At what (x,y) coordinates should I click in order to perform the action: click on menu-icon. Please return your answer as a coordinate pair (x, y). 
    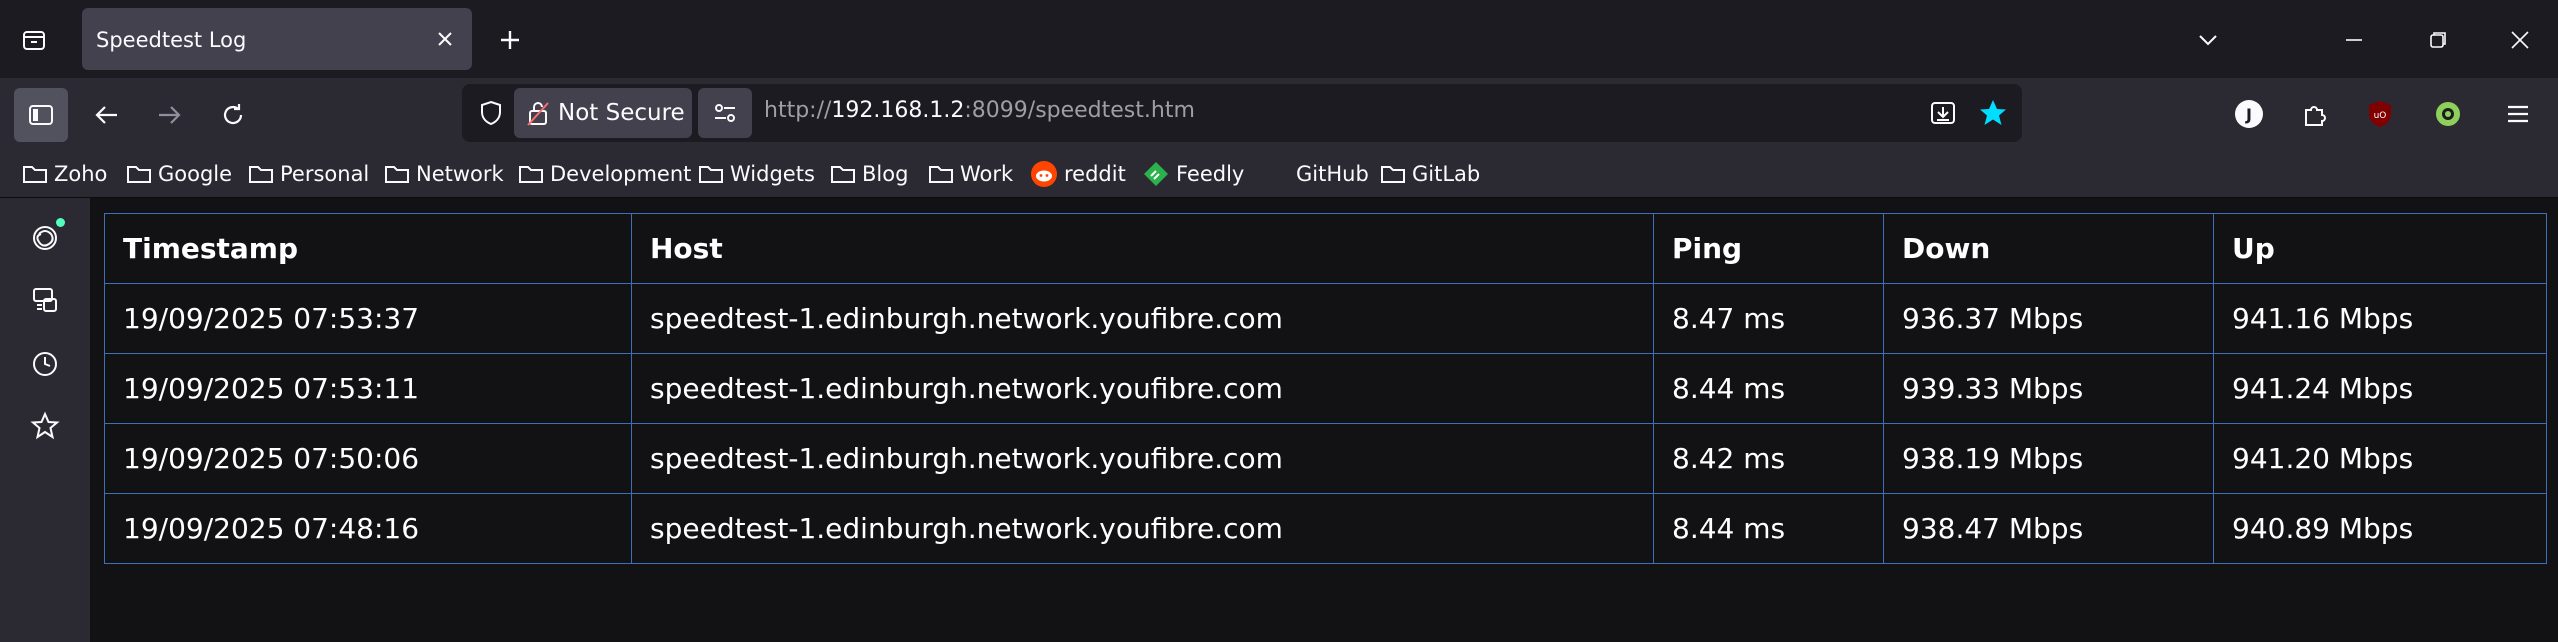
    Looking at the image, I should click on (2518, 114).